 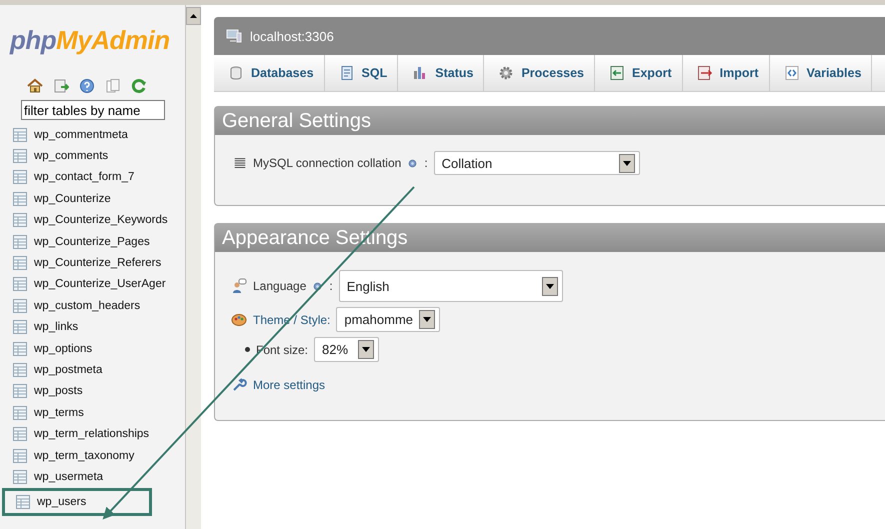 What do you see at coordinates (617, 73) in the screenshot?
I see `export-icon` at bounding box center [617, 73].